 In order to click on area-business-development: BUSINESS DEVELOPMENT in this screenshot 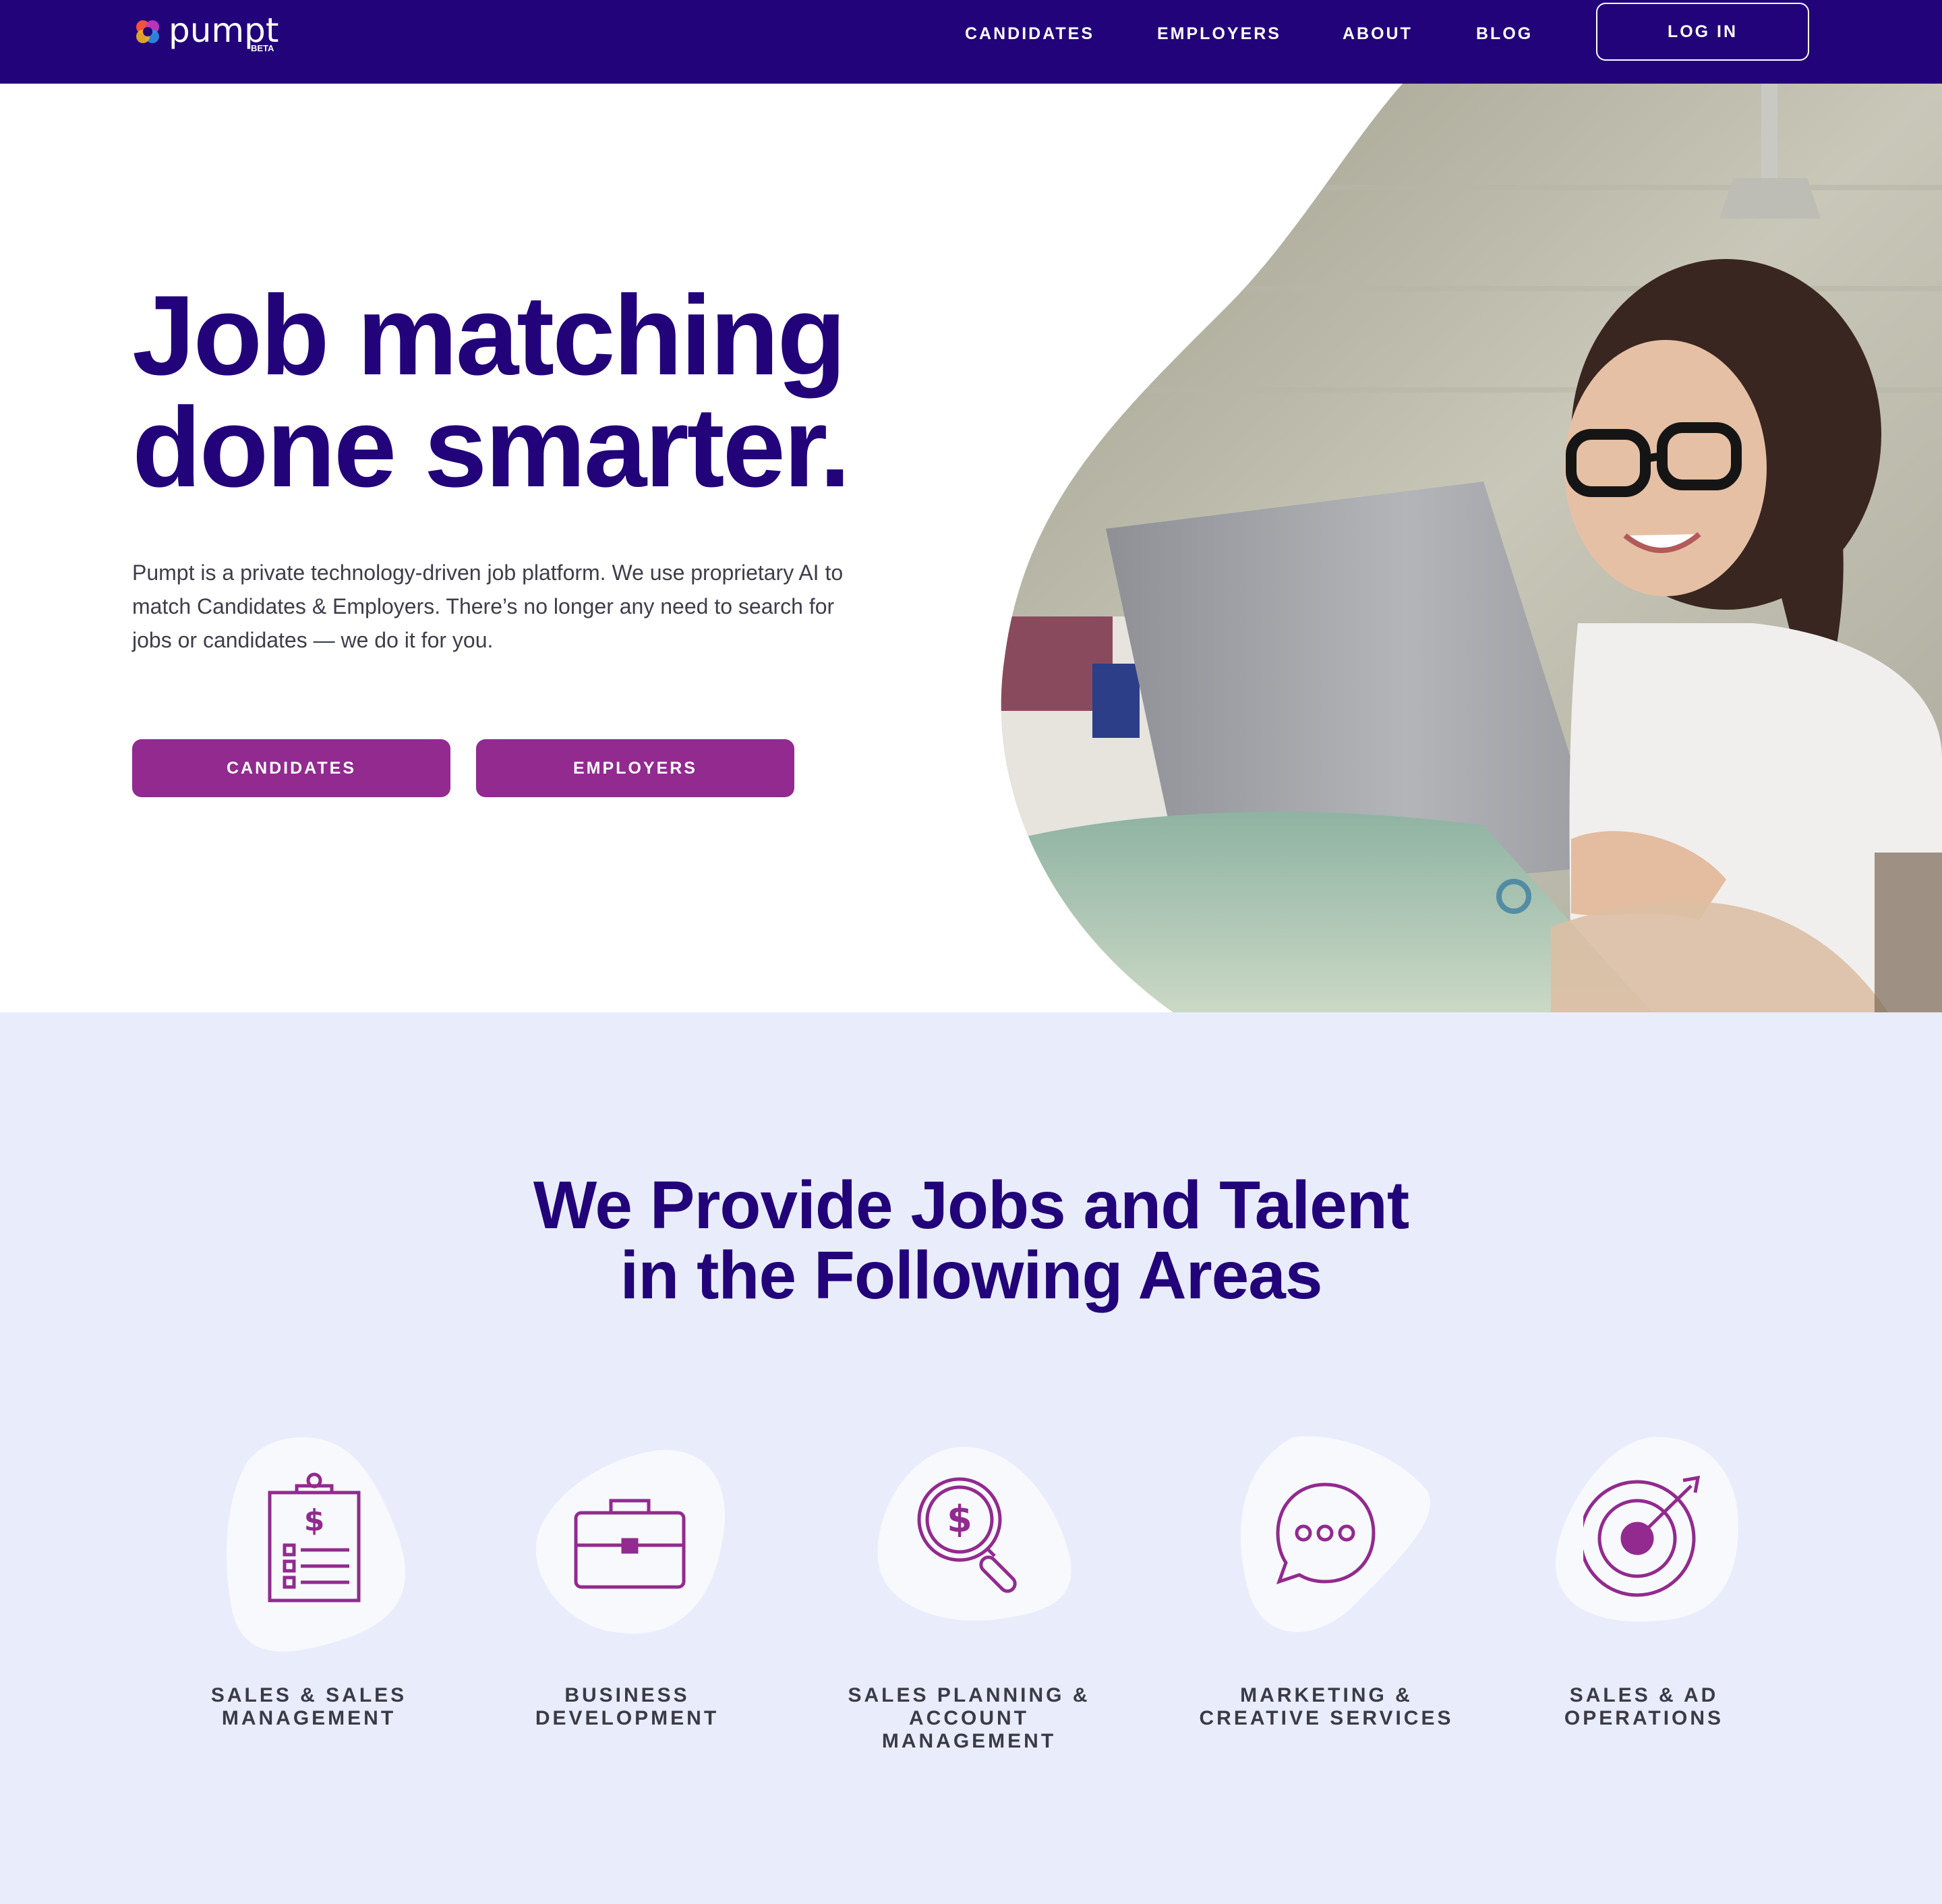, I will do `click(627, 1599)`.